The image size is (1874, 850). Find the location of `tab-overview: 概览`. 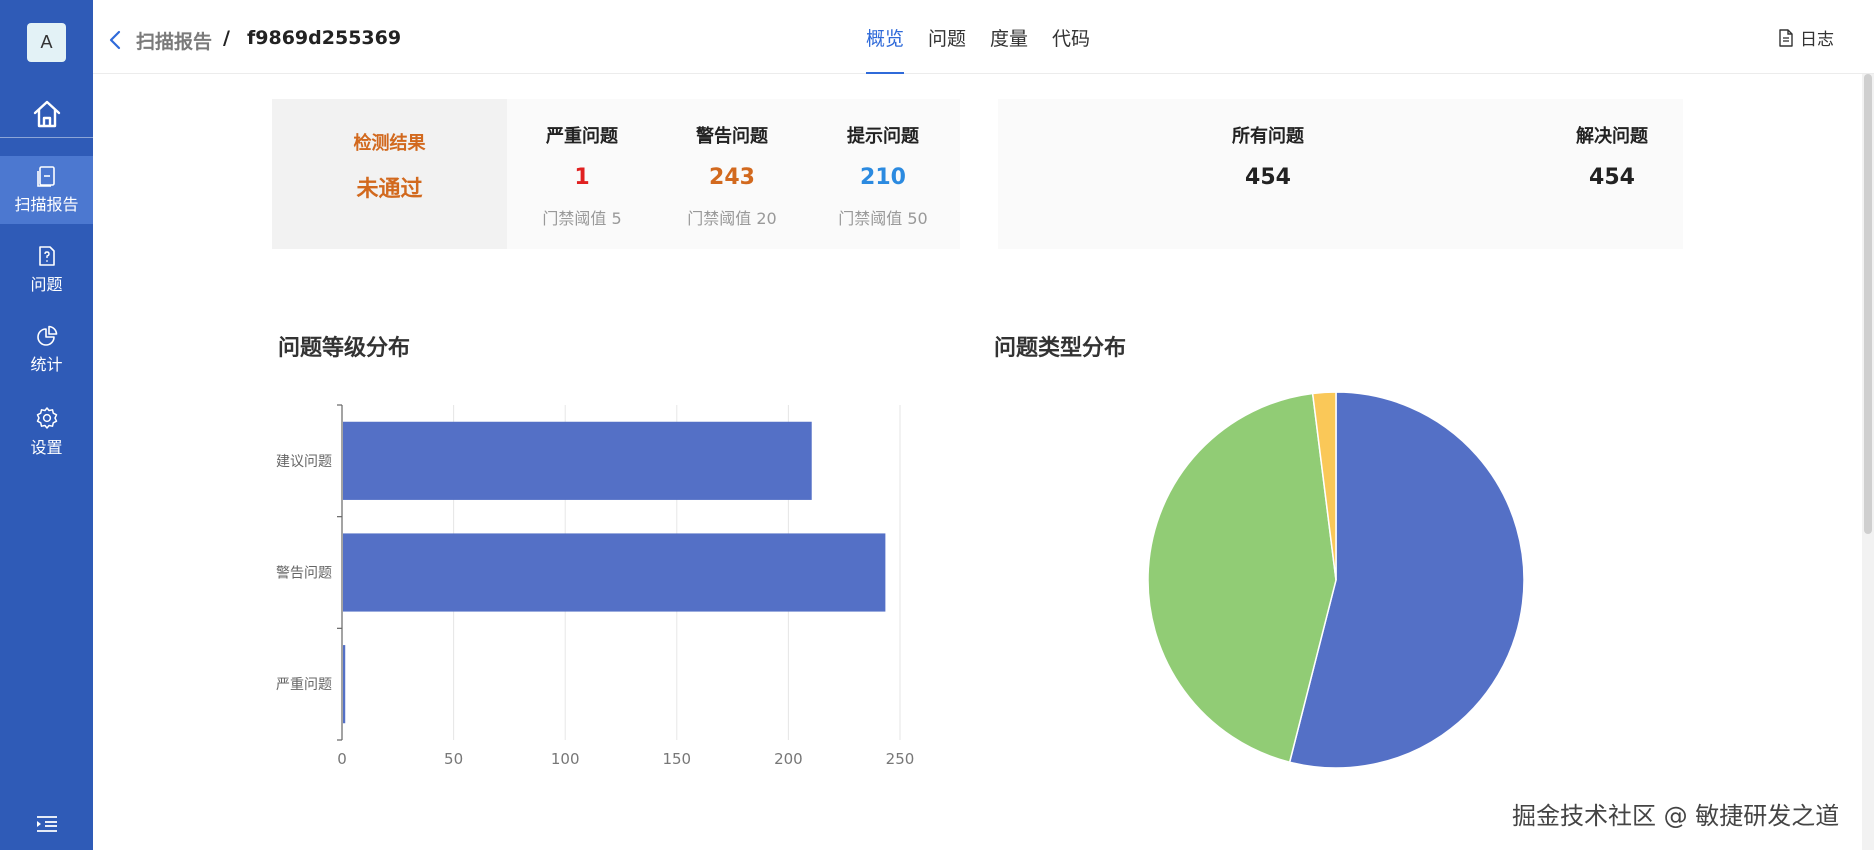

tab-overview: 概览 is located at coordinates (885, 37).